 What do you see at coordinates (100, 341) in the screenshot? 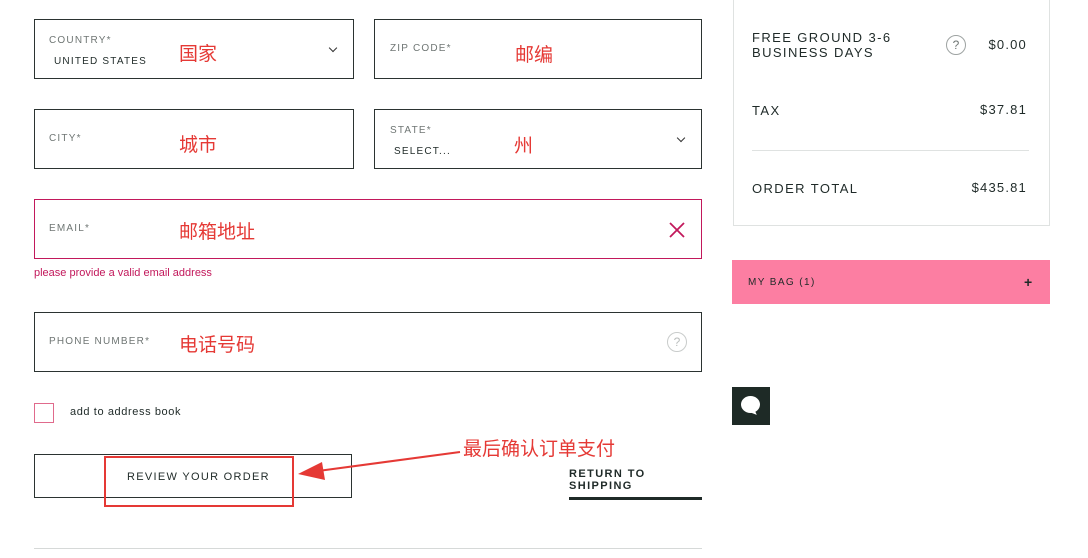
I see `phone-label: PHONE NUMBER*` at bounding box center [100, 341].